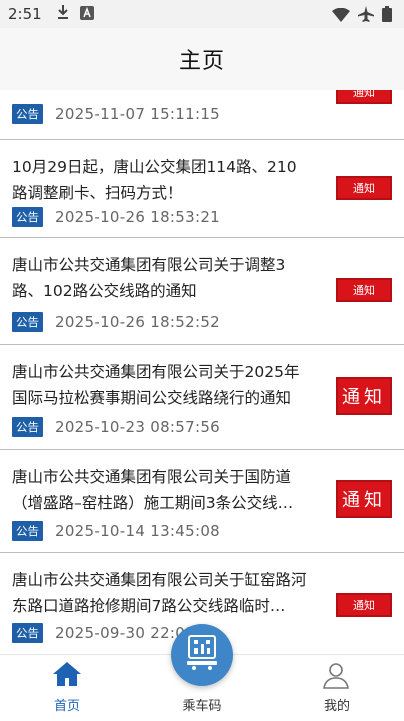 The height and width of the screenshot is (721, 404). I want to click on publish-date: 2025-11-07 15:11:15, so click(138, 114).